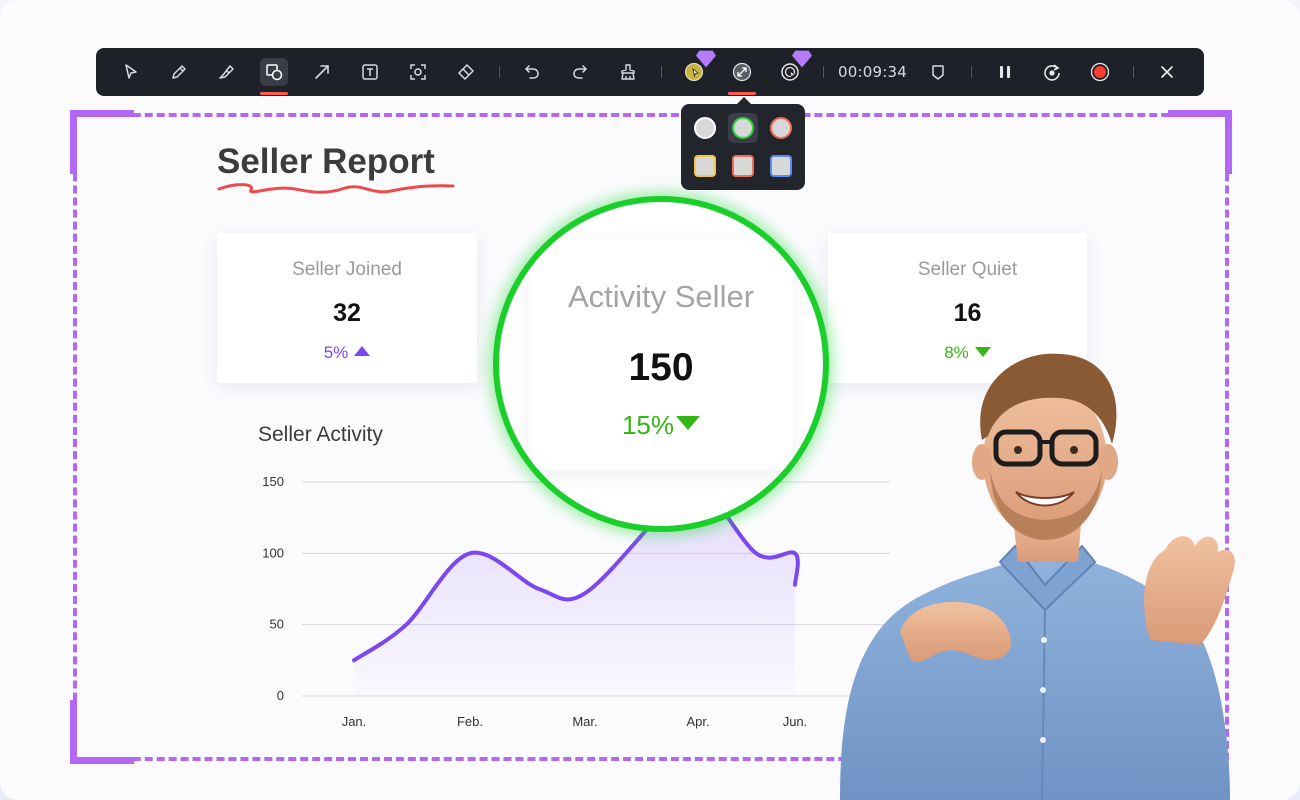  I want to click on clear-button, so click(628, 72).